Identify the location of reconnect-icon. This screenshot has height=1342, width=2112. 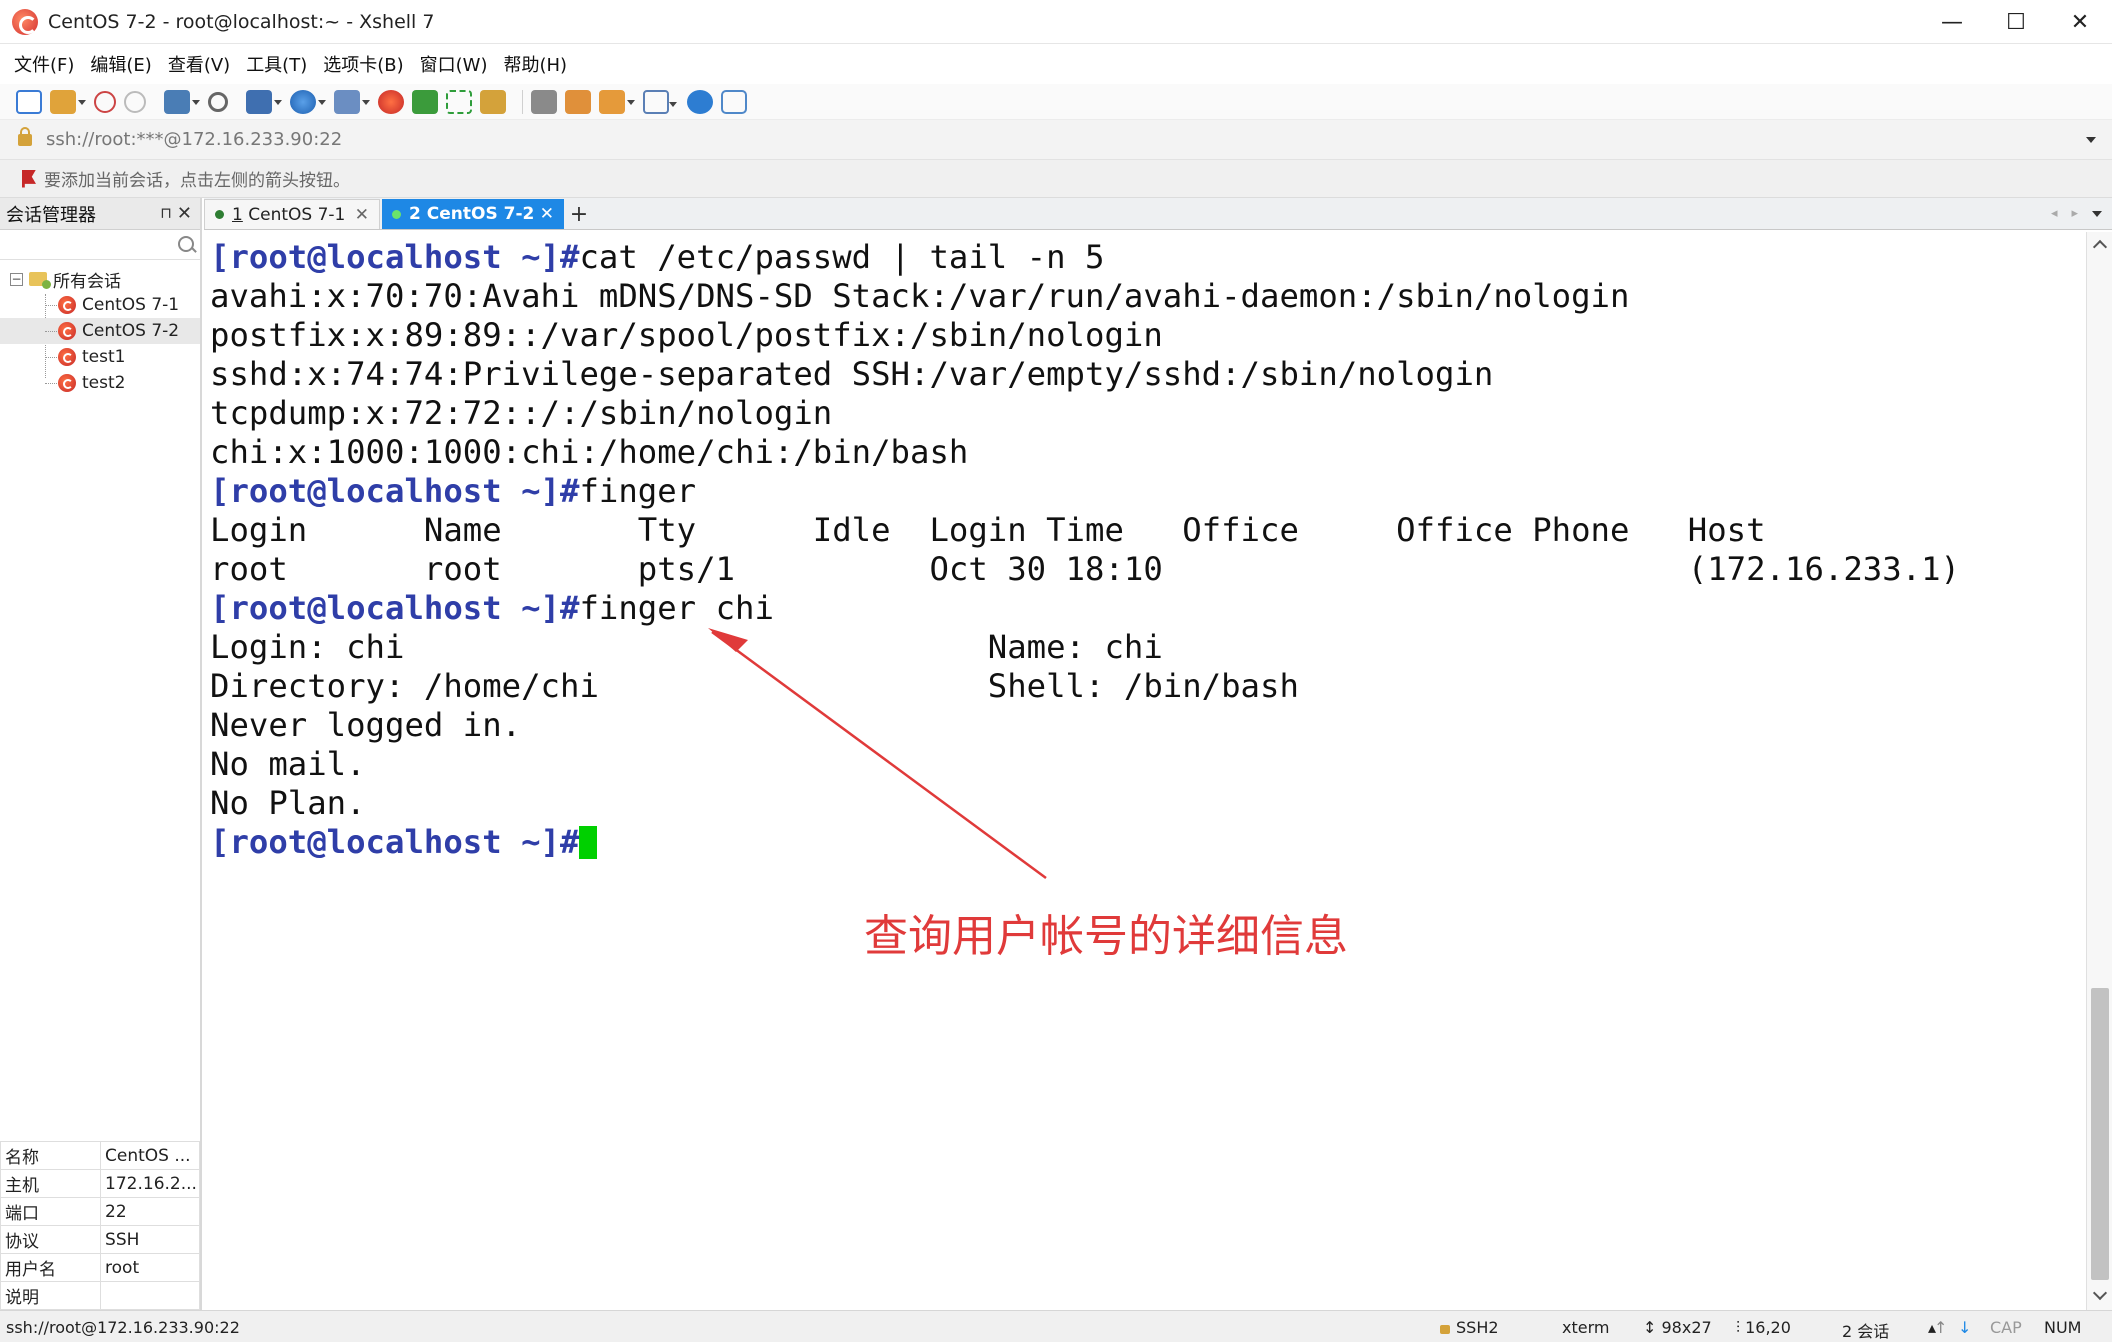
(105, 101).